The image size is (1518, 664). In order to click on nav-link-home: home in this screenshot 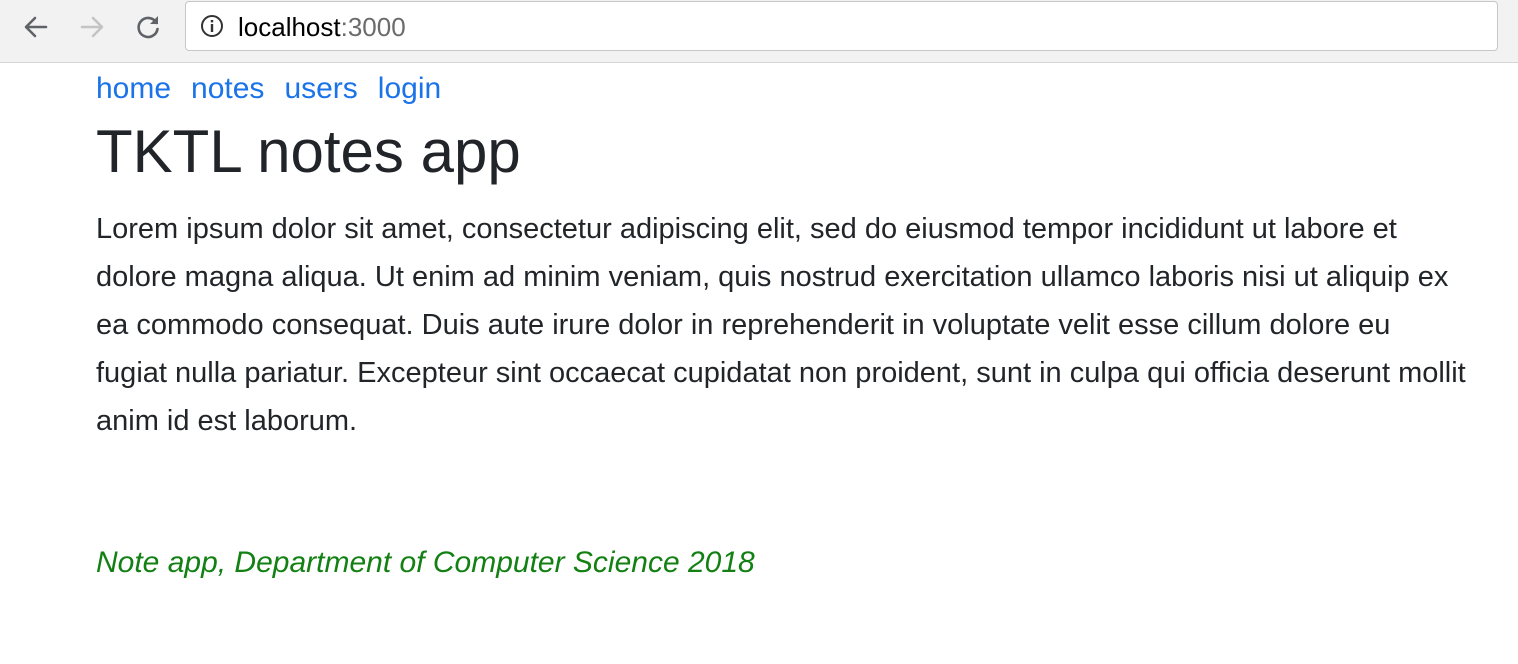, I will do `click(133, 88)`.